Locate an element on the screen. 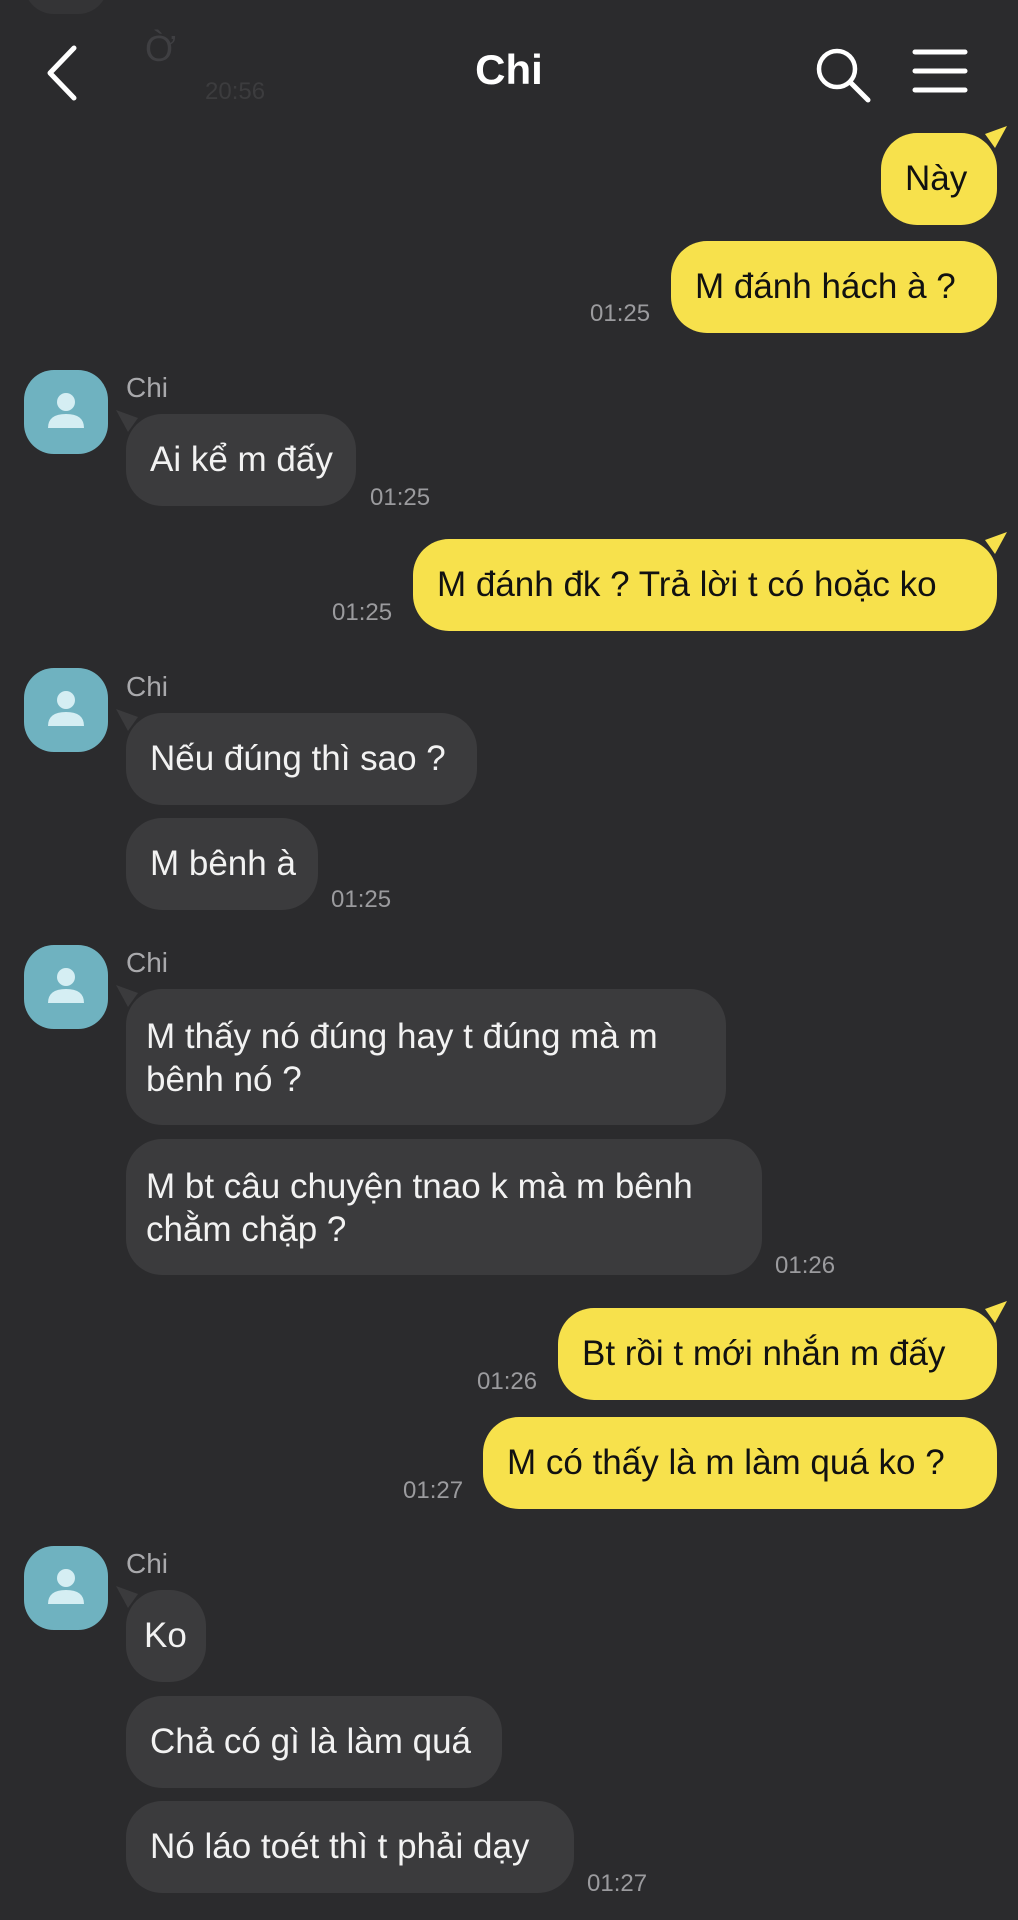 The width and height of the screenshot is (1018, 1920). outgoing-message: Bt rồi t mới nhắn m đấy is located at coordinates (777, 1354).